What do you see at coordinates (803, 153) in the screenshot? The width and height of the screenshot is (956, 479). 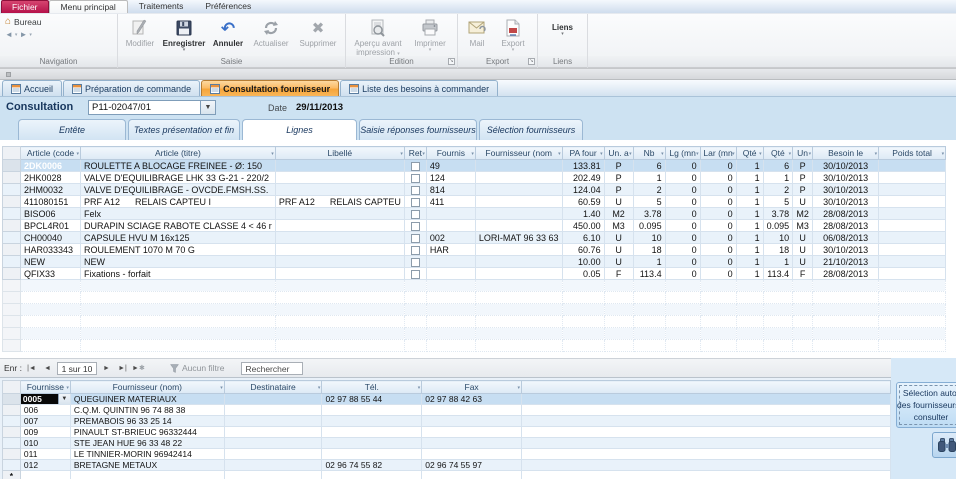 I see `col-header-un: Un ▾` at bounding box center [803, 153].